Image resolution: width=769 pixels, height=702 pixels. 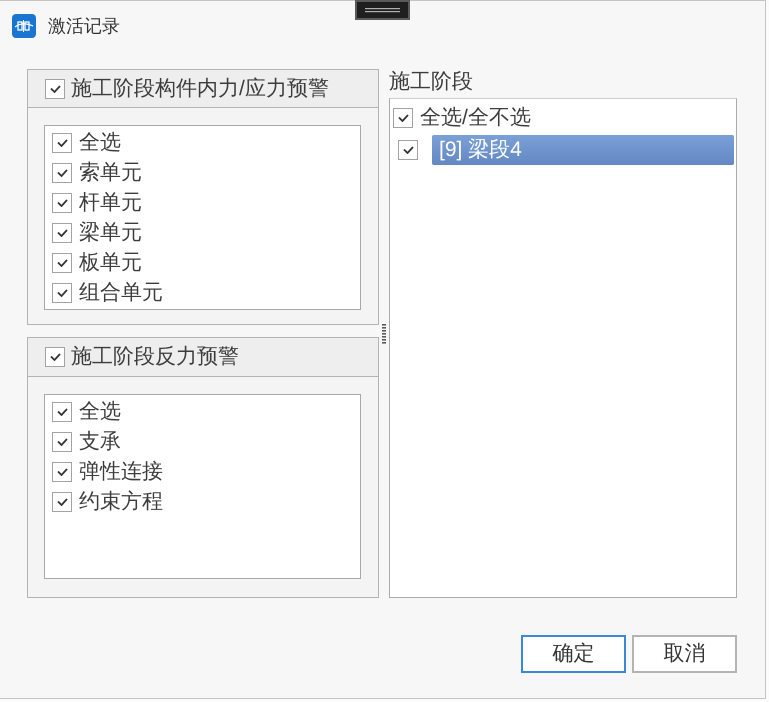 I want to click on checkbox-label: 施工阶段构件内力/应力预警, so click(x=200, y=89).